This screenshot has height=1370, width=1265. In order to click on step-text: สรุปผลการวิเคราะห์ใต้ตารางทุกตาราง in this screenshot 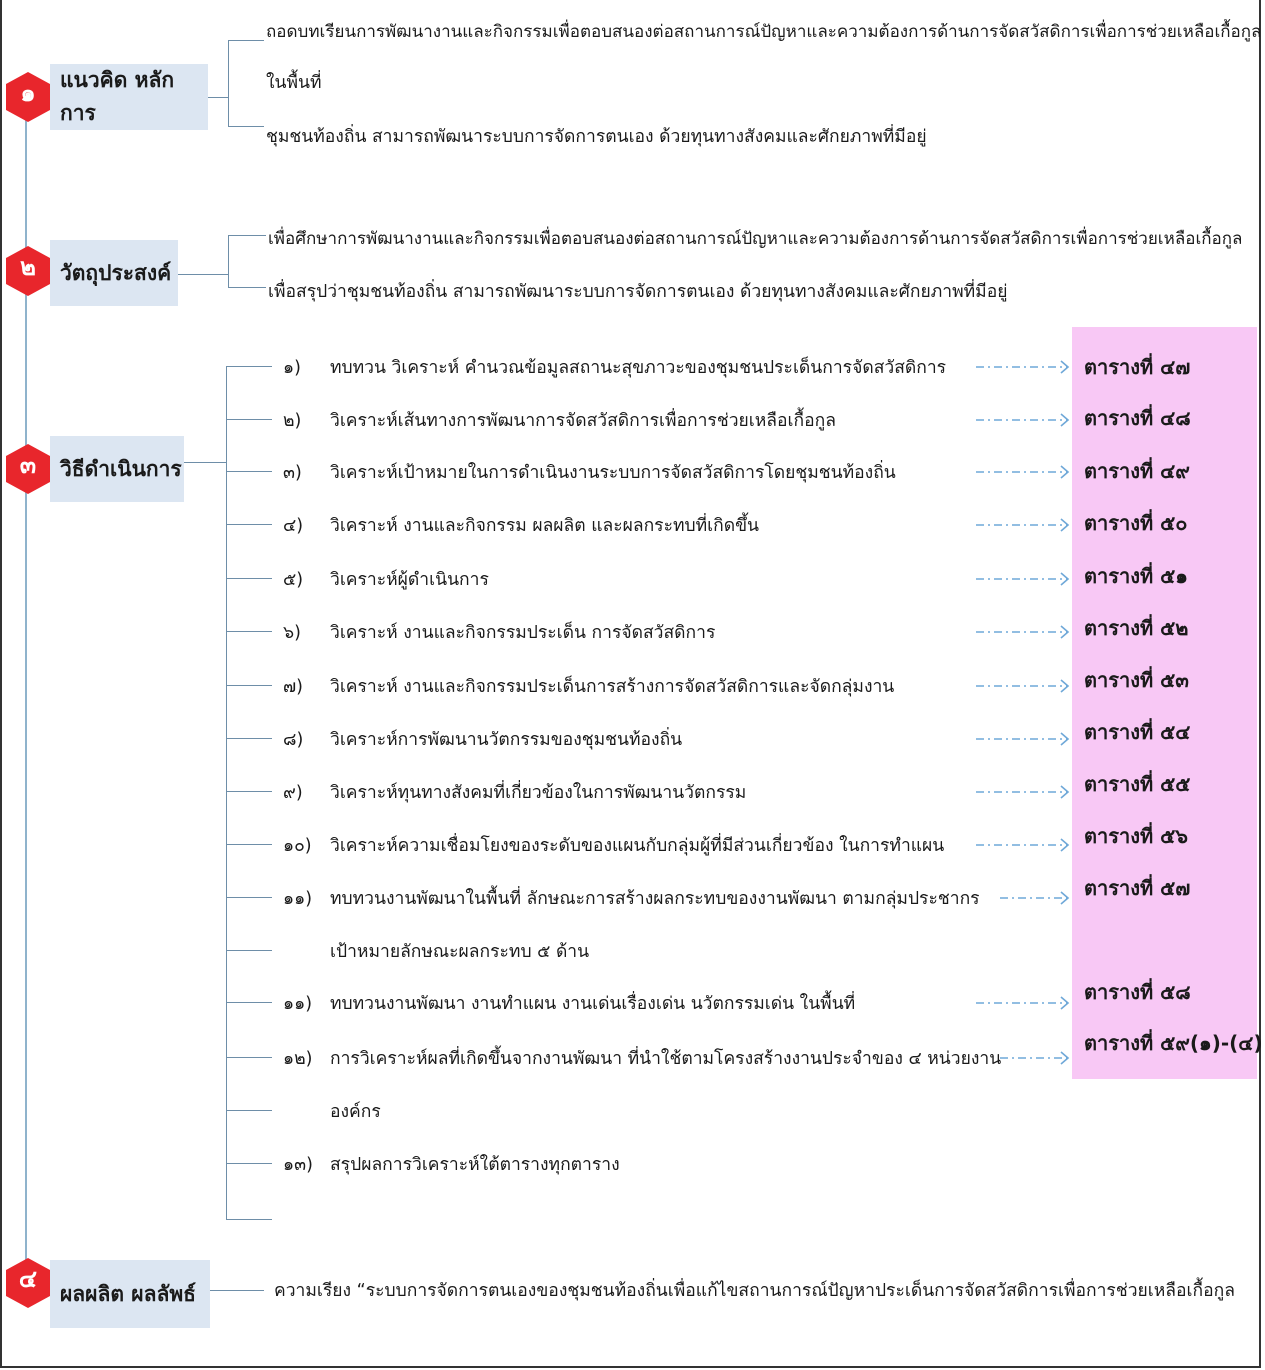, I will do `click(475, 1165)`.